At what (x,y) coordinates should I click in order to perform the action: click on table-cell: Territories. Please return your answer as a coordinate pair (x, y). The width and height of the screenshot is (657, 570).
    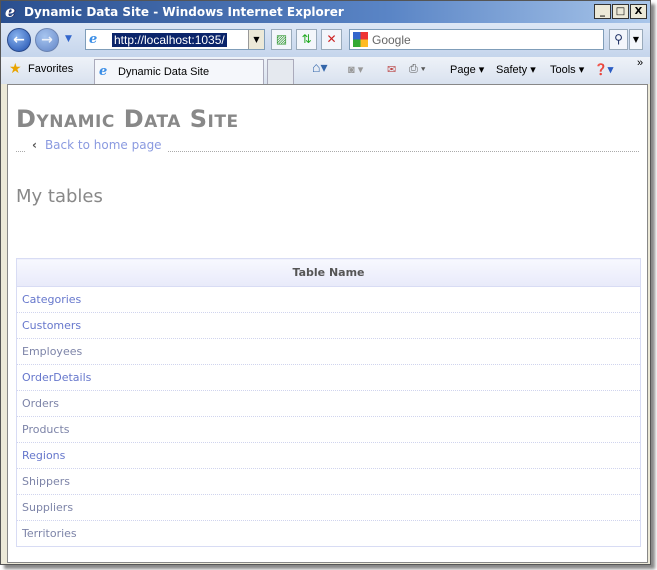
    Looking at the image, I should click on (328, 533).